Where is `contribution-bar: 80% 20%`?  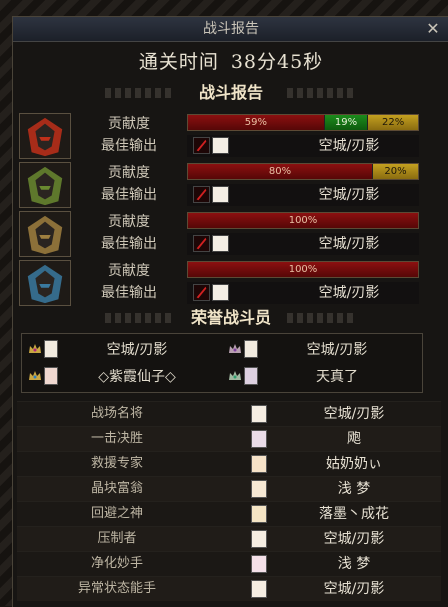
contribution-bar: 80% 20% is located at coordinates (303, 171).